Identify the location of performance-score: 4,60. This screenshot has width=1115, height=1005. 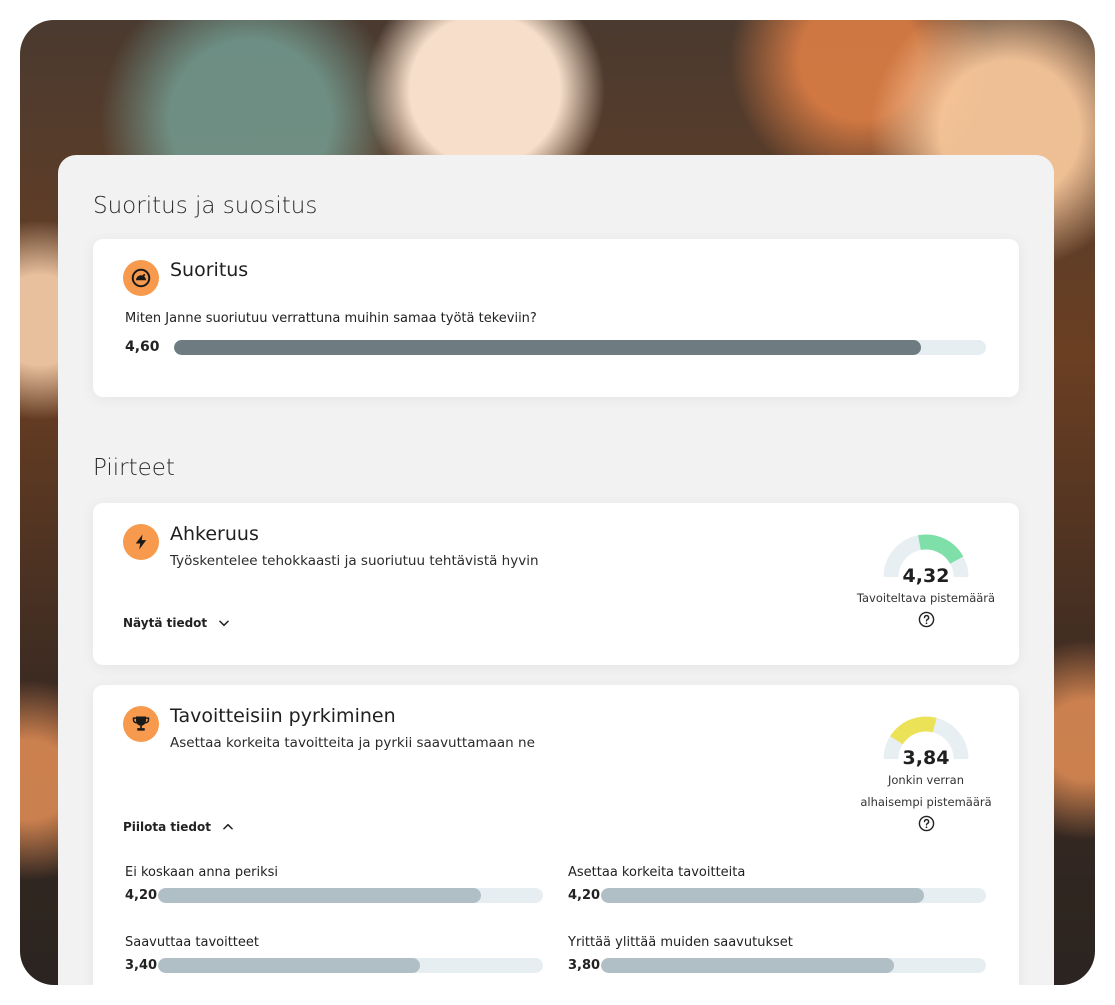
(142, 347).